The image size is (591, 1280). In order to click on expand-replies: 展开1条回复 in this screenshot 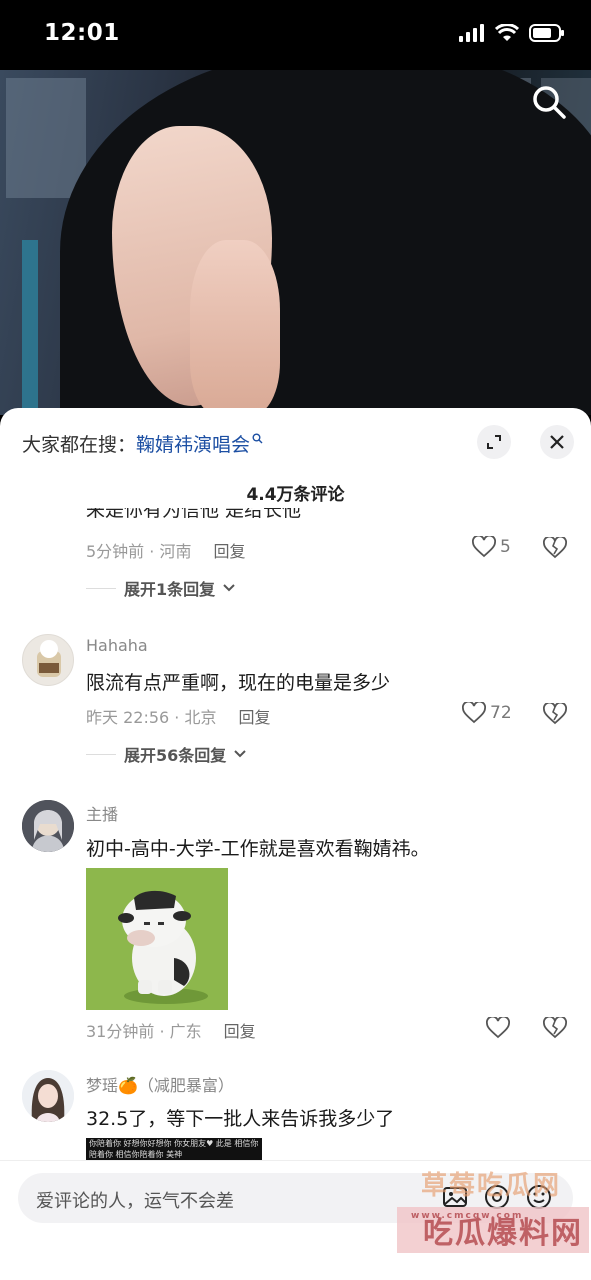, I will do `click(160, 588)`.